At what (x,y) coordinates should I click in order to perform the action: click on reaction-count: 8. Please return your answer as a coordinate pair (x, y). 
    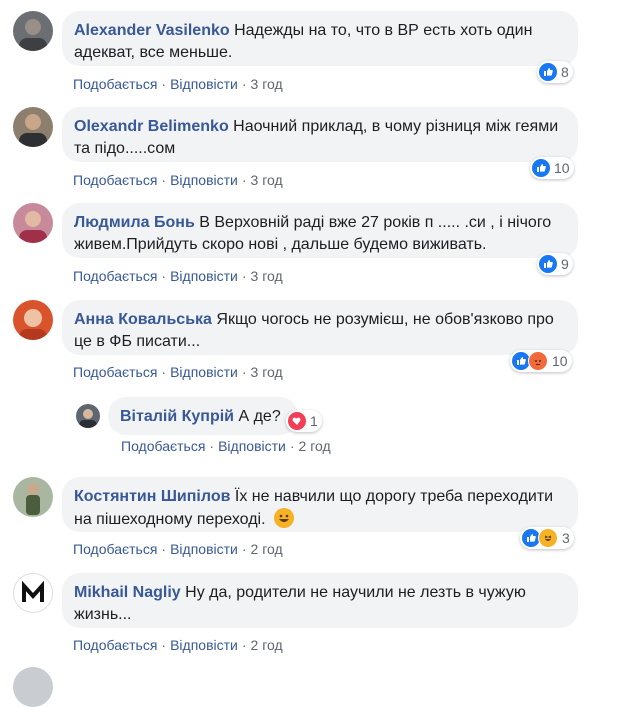
    Looking at the image, I should click on (555, 72).